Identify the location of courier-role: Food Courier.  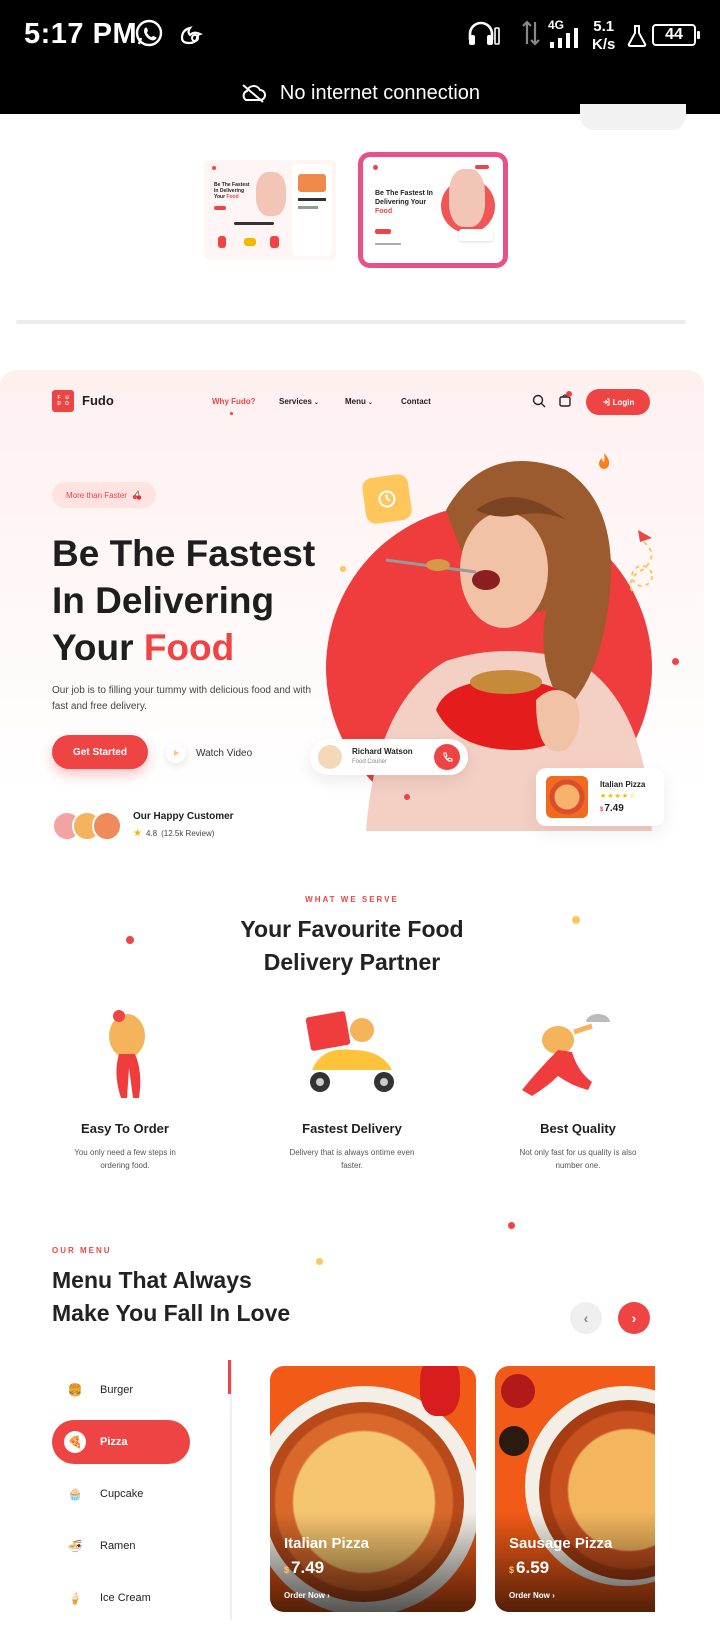
(370, 762).